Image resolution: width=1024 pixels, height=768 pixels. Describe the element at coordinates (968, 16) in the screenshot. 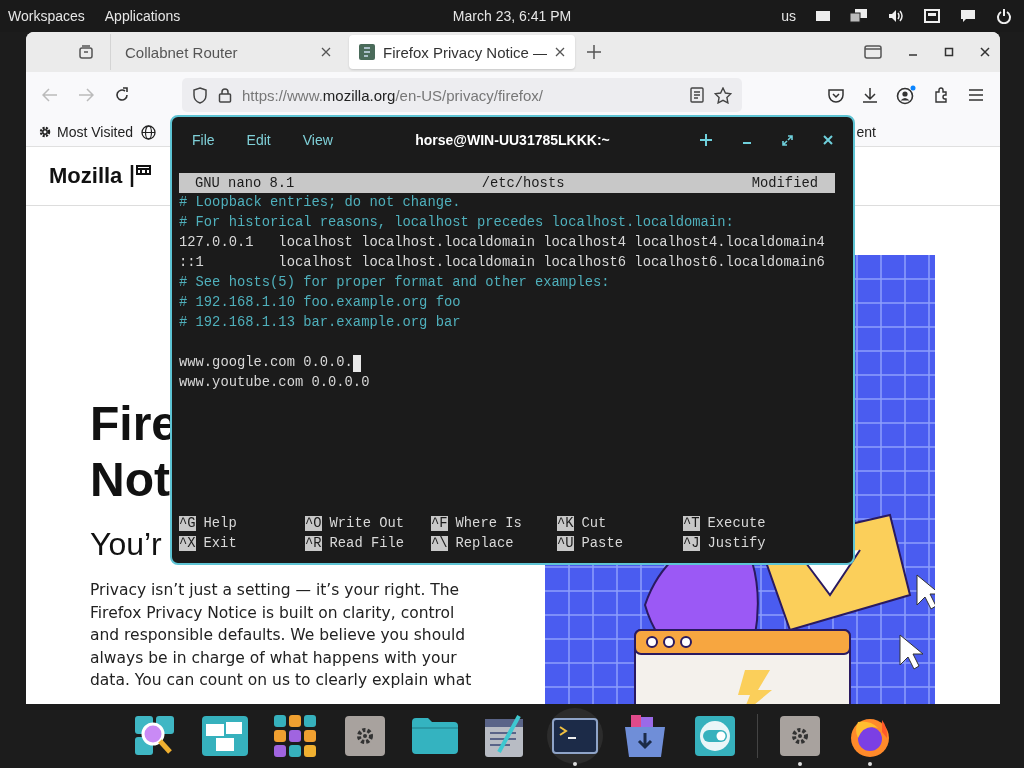

I see `chat-icon` at that location.